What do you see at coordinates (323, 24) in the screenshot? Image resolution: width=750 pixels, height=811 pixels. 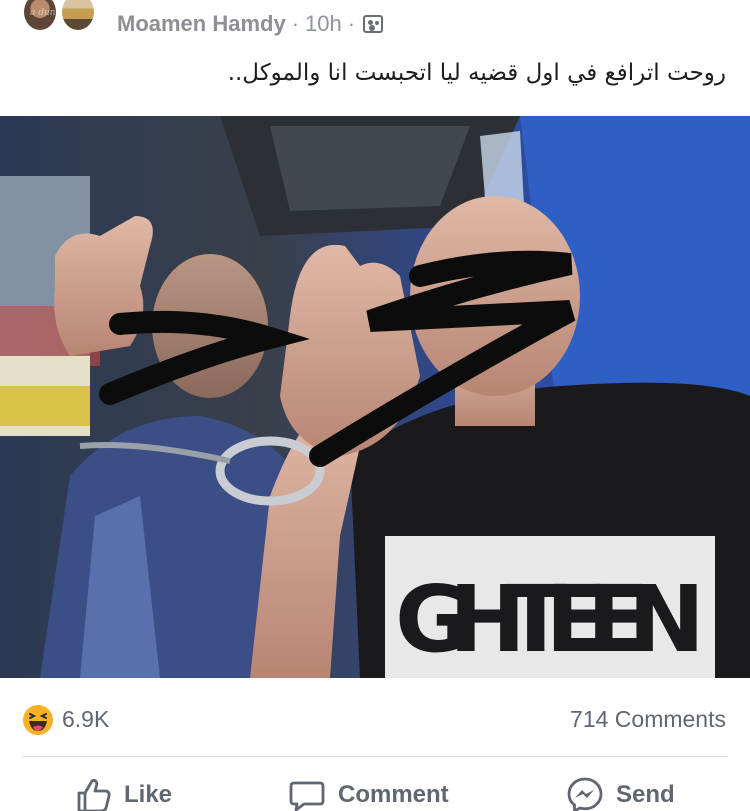 I see `post-time: 10h` at bounding box center [323, 24].